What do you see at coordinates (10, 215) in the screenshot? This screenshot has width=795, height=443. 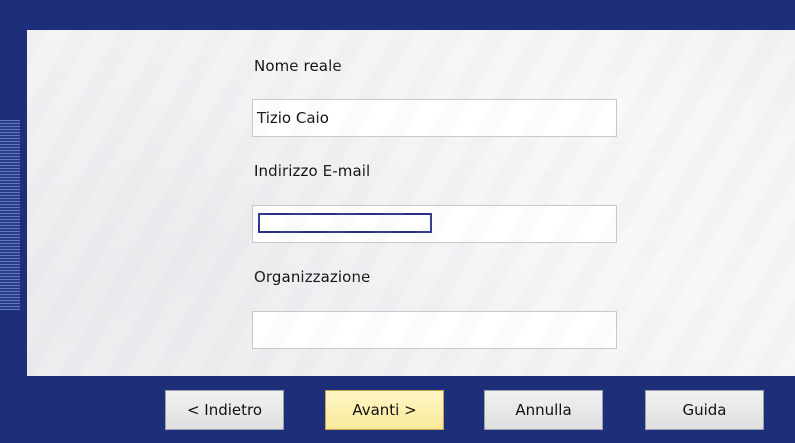 I see `strip-texture` at bounding box center [10, 215].